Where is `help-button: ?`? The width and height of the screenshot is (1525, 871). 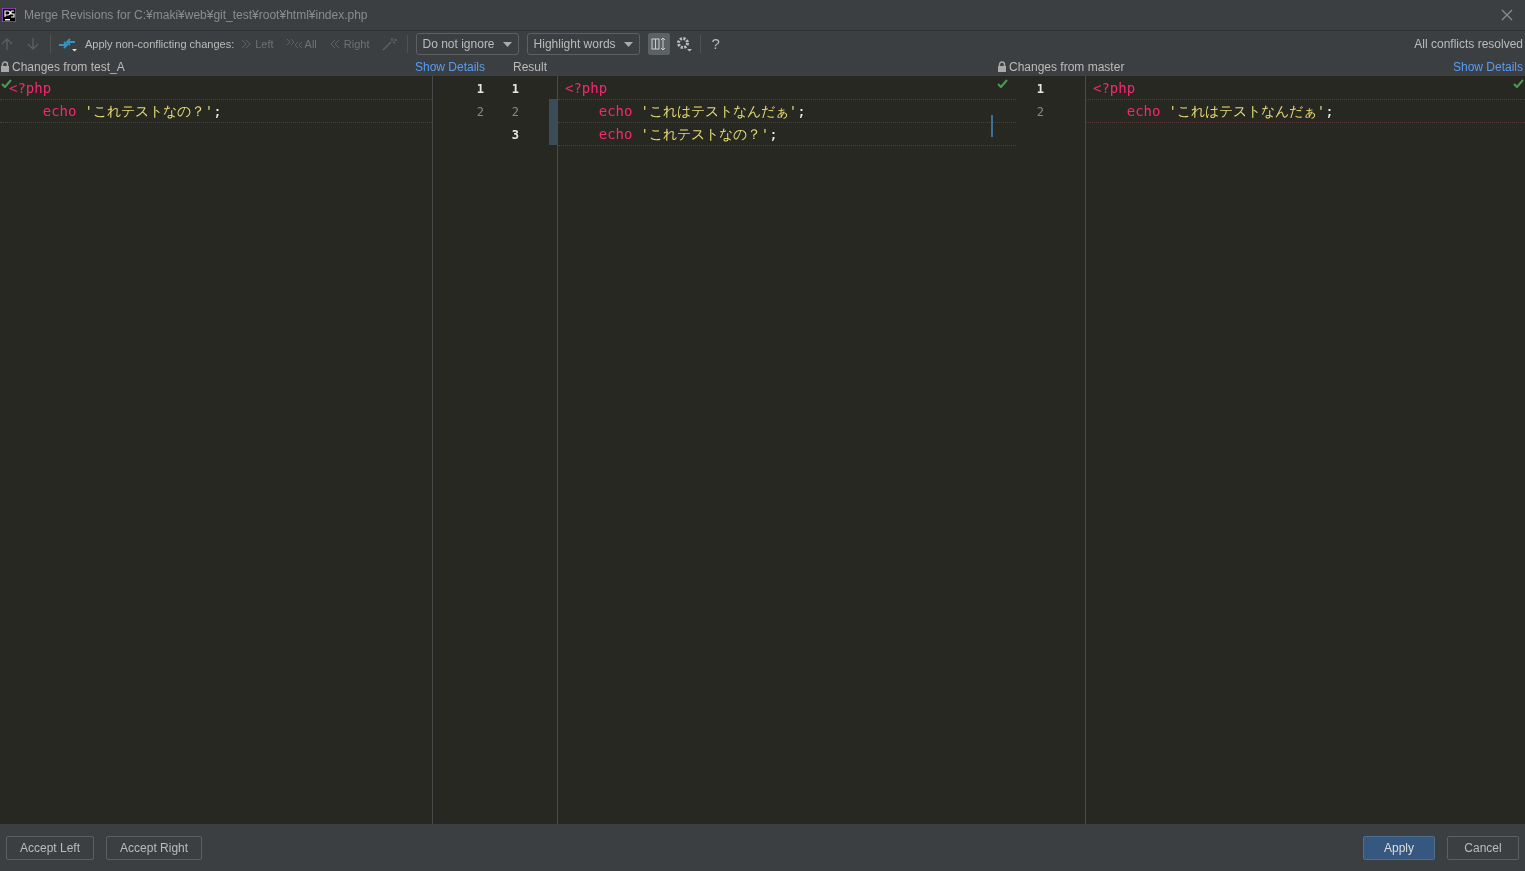
help-button: ? is located at coordinates (715, 44).